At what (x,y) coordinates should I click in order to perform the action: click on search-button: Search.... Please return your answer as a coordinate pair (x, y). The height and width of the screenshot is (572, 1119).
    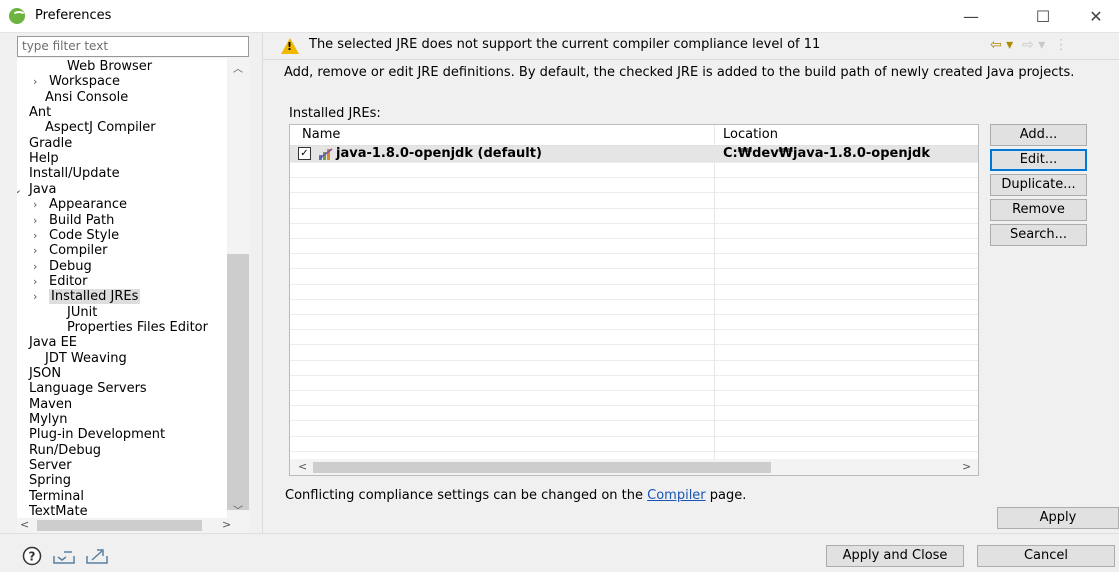
    Looking at the image, I should click on (1038, 235).